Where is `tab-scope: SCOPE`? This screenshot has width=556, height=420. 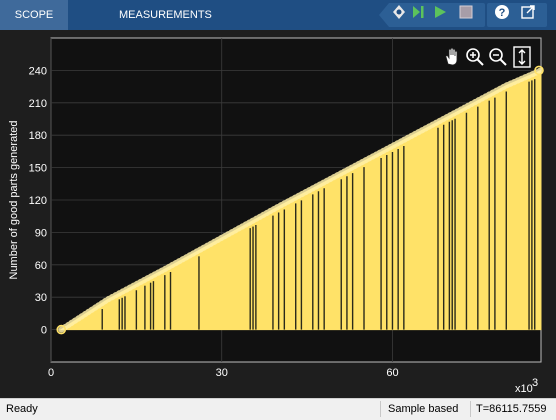
tab-scope: SCOPE is located at coordinates (34, 15).